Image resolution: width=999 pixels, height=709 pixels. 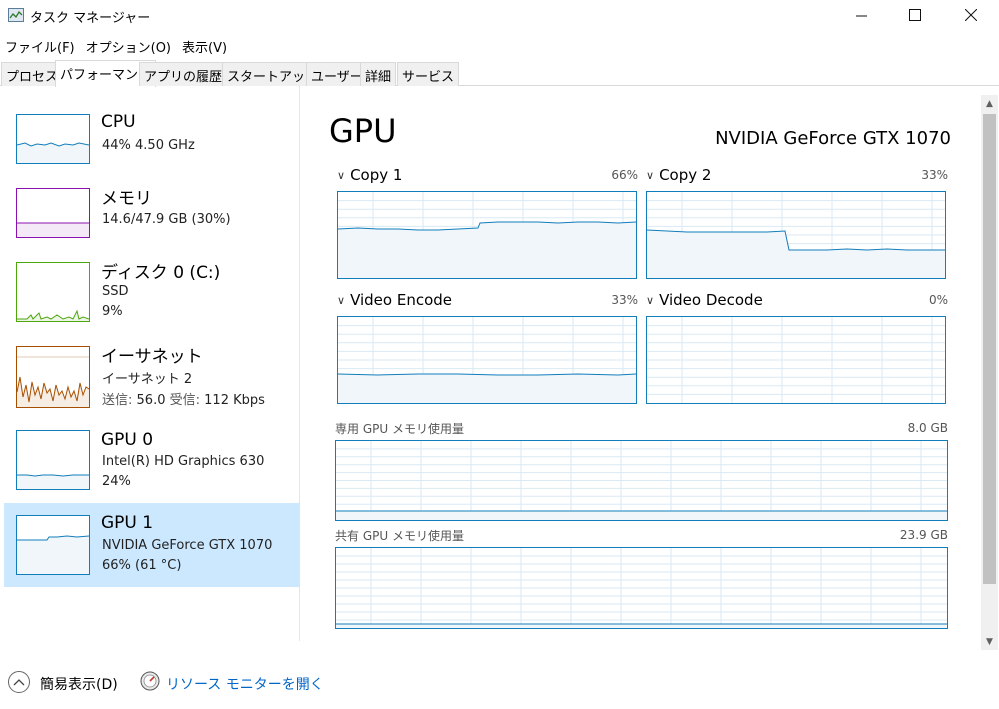 I want to click on menu-view: 表示(V), so click(x=204, y=46).